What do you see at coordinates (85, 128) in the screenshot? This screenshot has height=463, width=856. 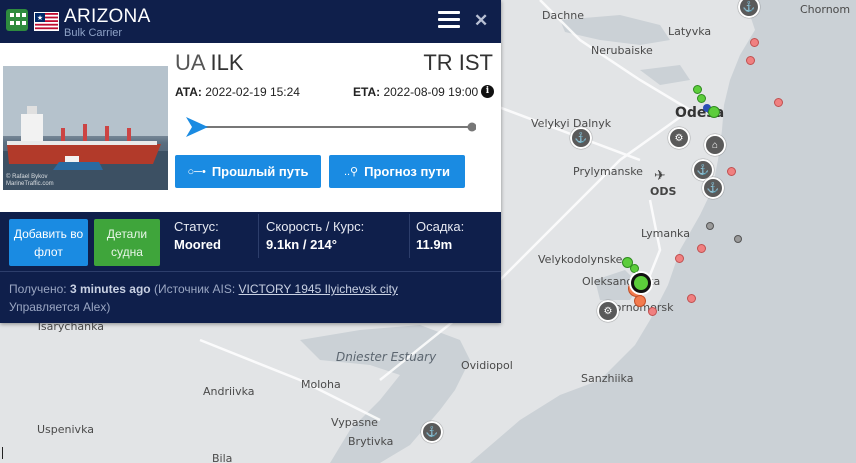 I see `vessel-photo: © Rafael Bykov MarineTraffic.com` at bounding box center [85, 128].